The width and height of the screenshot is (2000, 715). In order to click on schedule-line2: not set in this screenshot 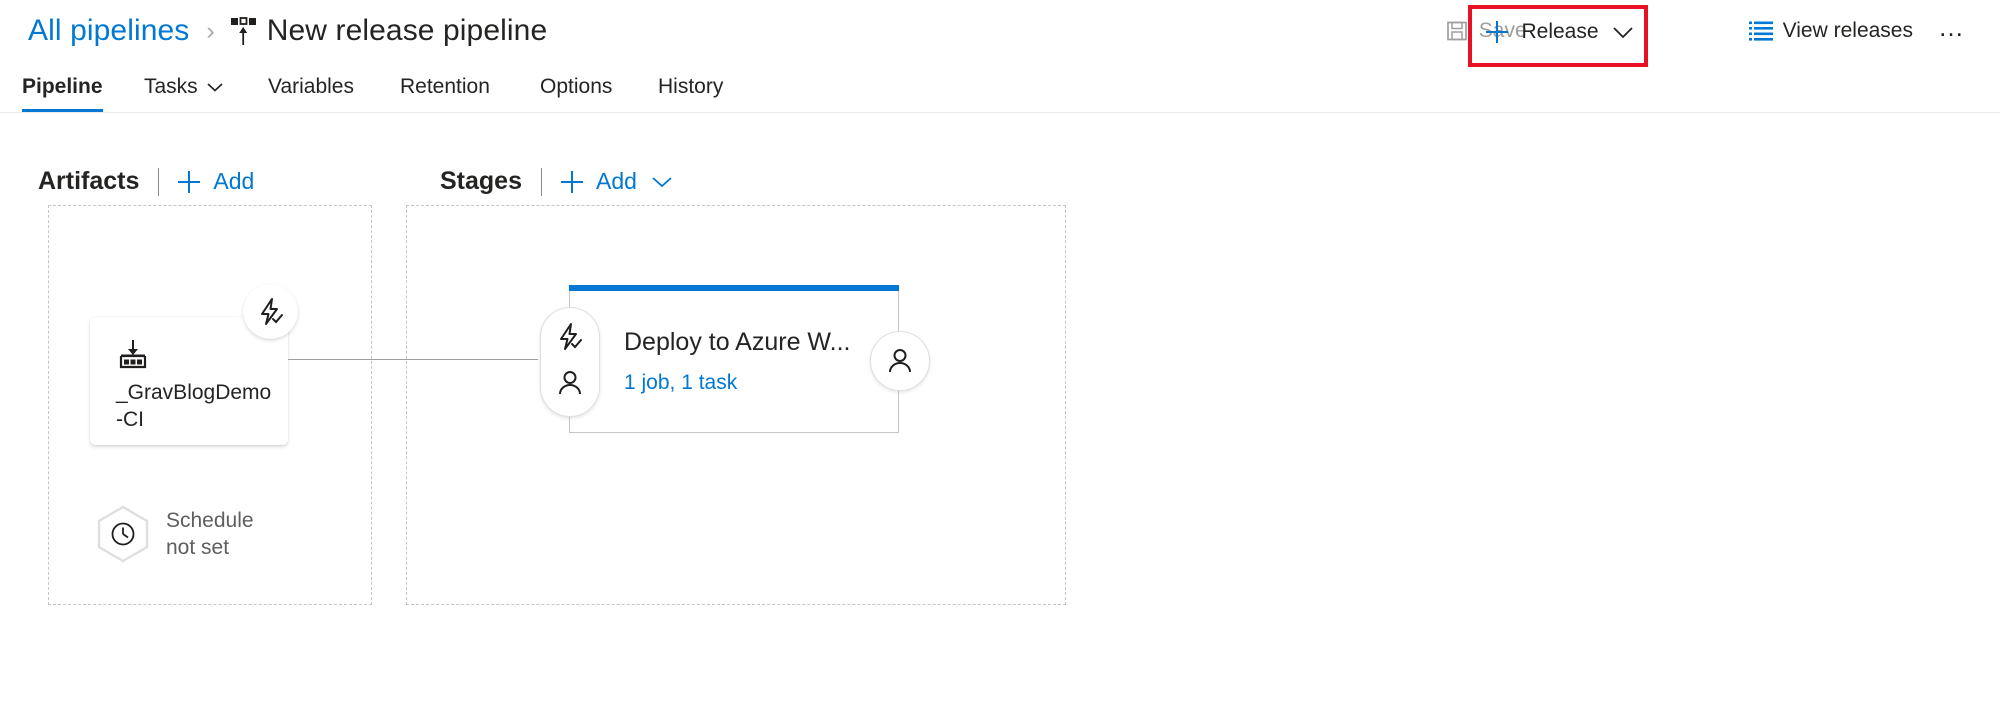, I will do `click(198, 547)`.